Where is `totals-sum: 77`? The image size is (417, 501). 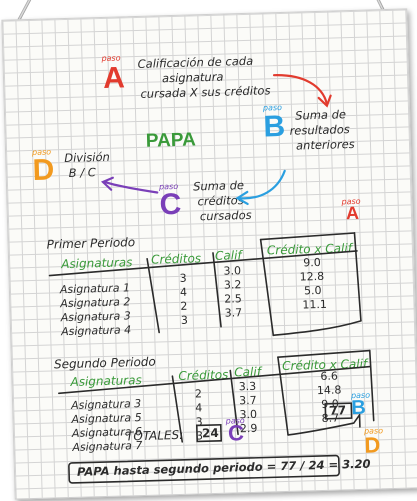 totals-sum: 77 is located at coordinates (338, 410).